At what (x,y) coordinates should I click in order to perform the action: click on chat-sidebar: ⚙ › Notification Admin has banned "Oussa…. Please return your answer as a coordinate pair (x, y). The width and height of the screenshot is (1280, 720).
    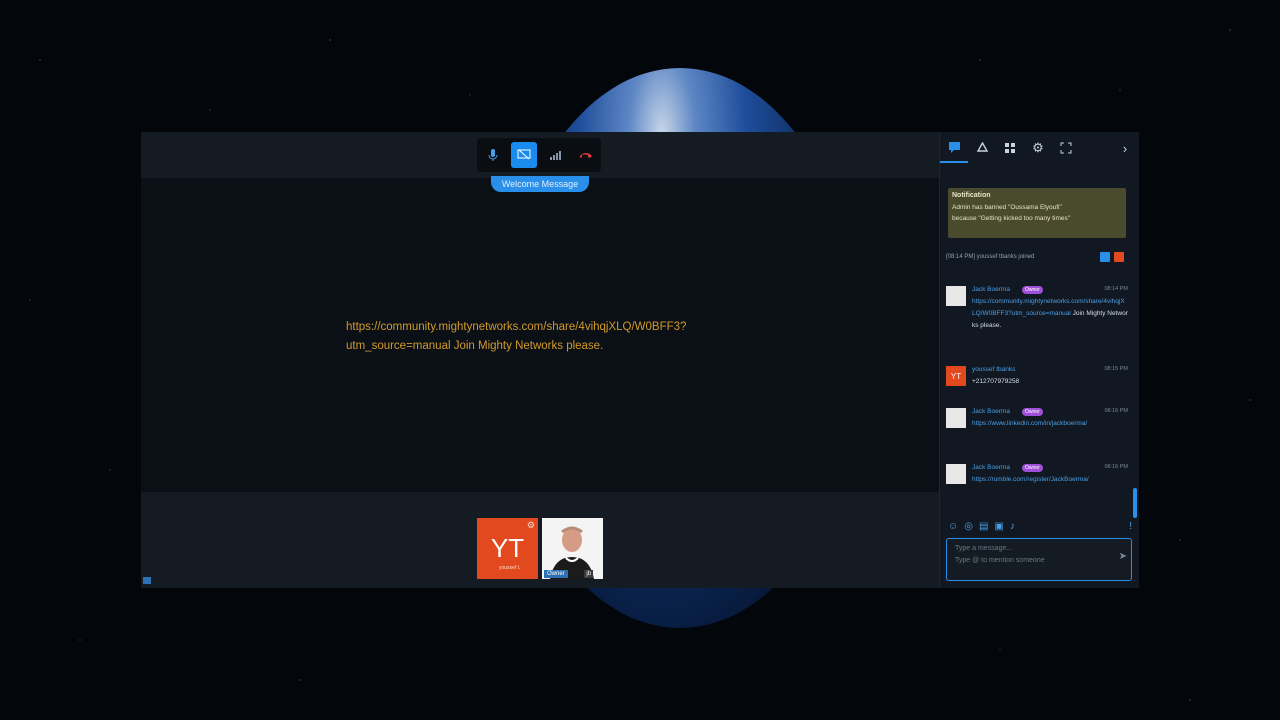
    Looking at the image, I should click on (1039, 360).